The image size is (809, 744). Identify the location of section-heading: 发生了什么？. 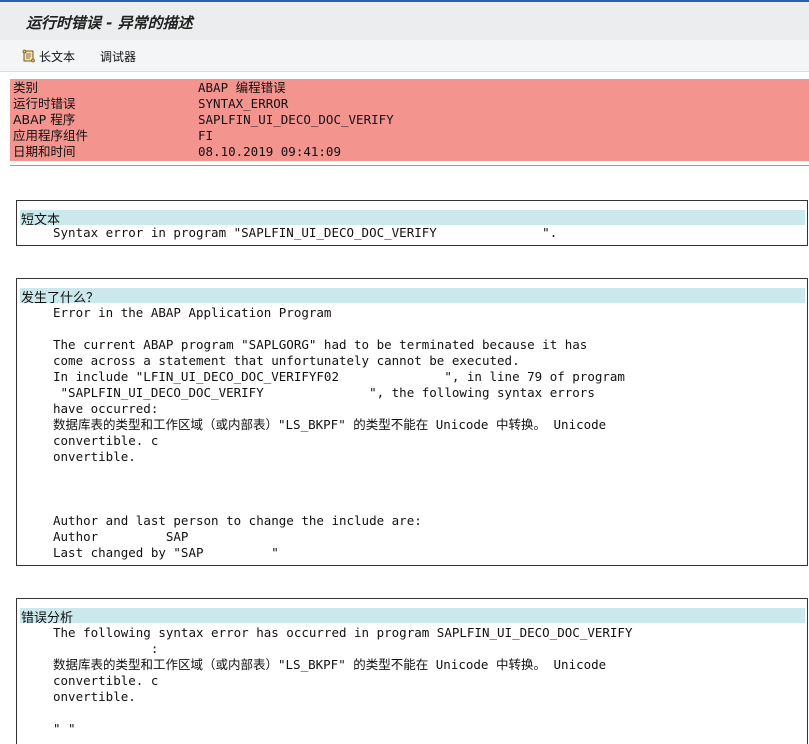
(60, 298).